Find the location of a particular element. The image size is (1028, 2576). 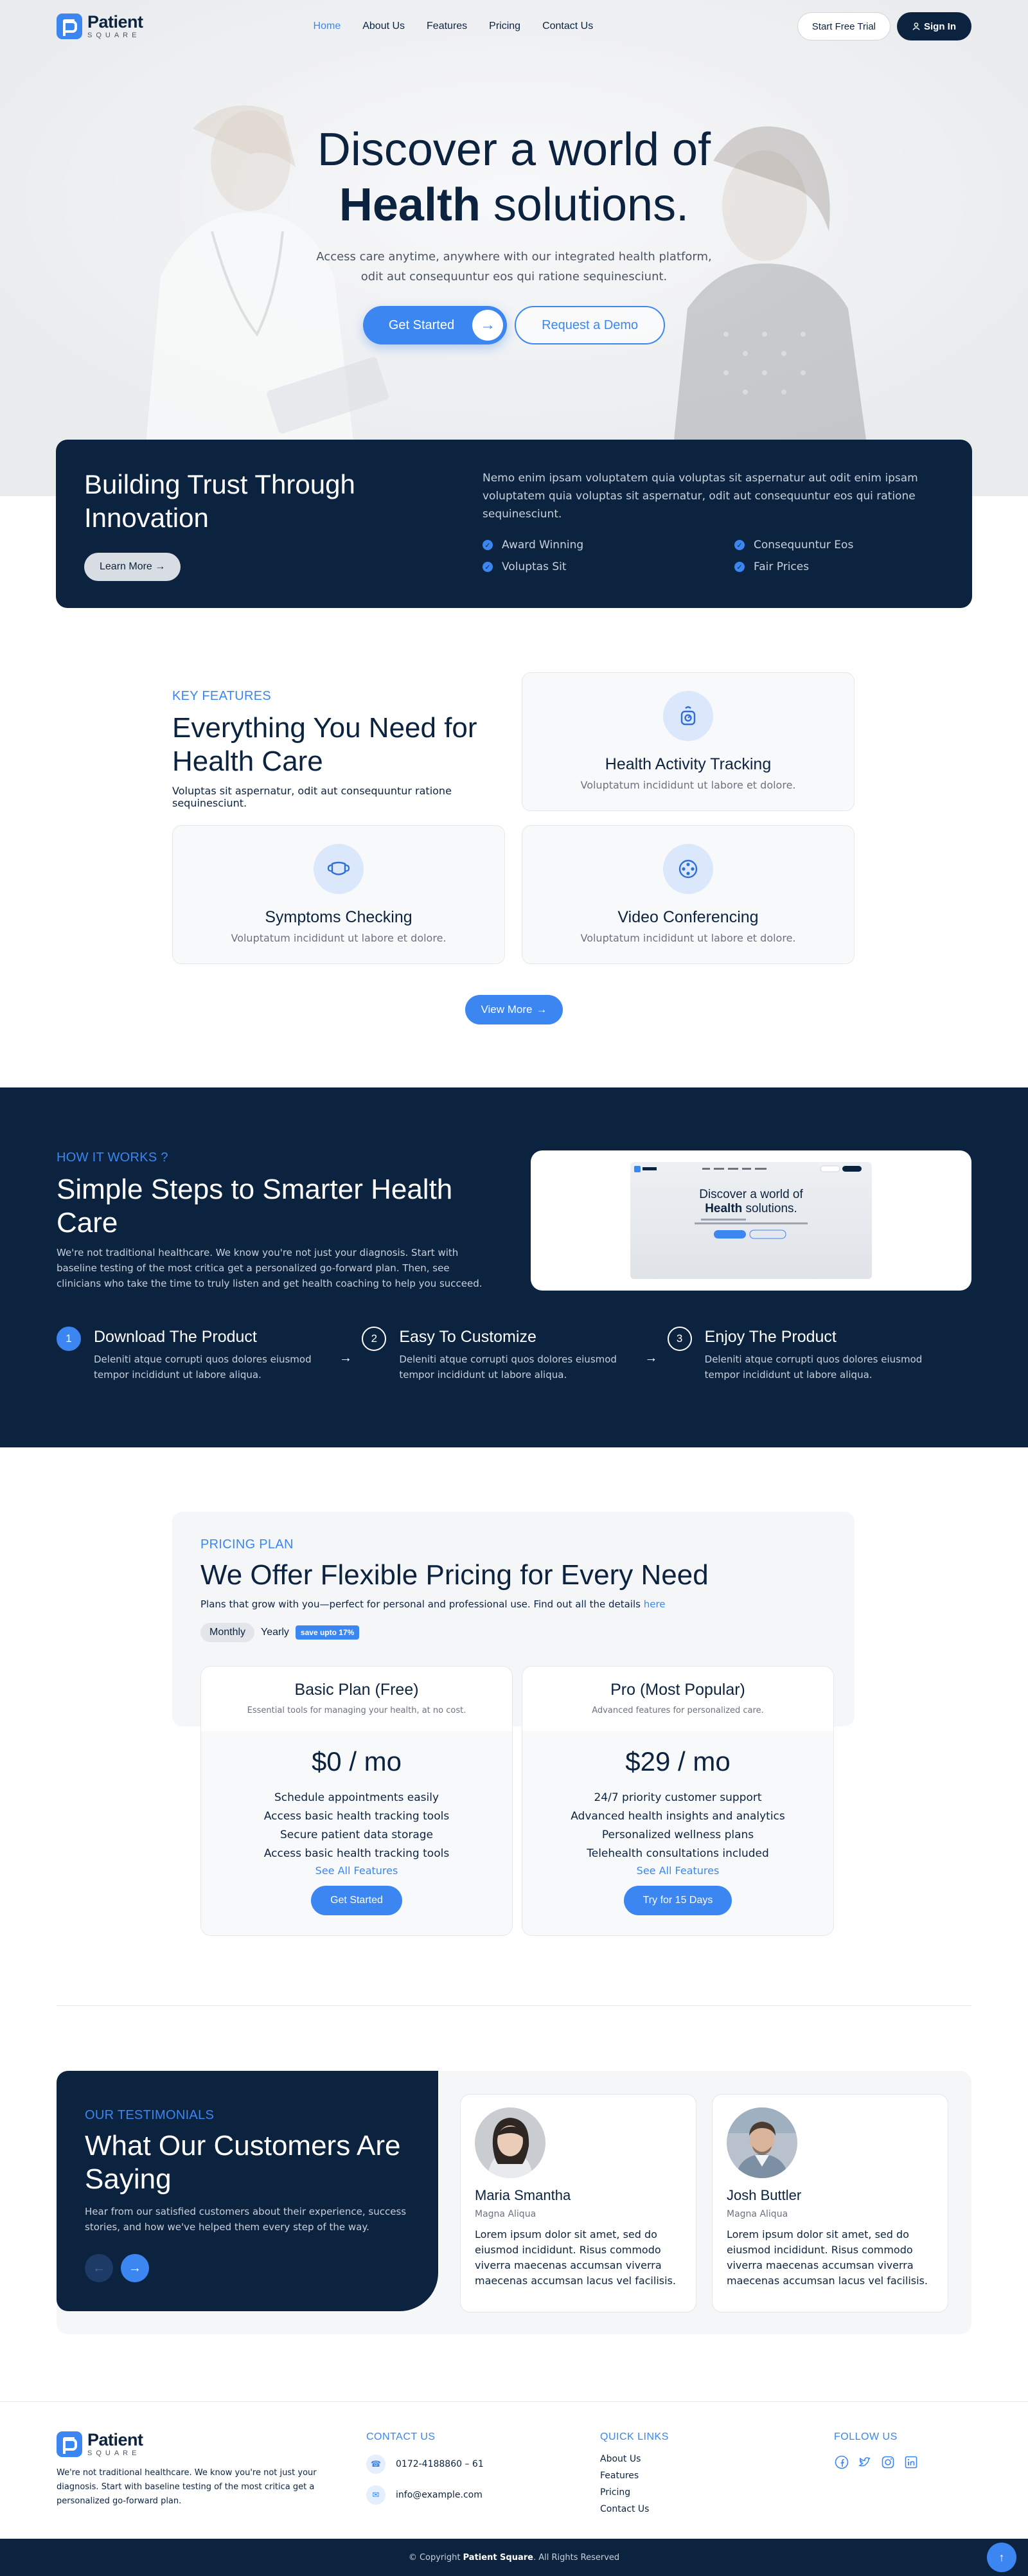

plan-feature: Telehealth consultations included is located at coordinates (678, 1853).